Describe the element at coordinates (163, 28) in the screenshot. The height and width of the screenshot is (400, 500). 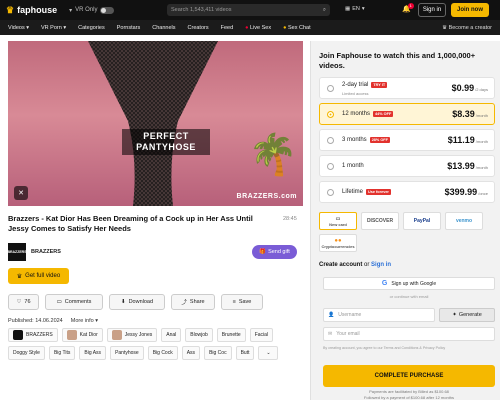
I see `nav-item-channels: Channels` at that location.